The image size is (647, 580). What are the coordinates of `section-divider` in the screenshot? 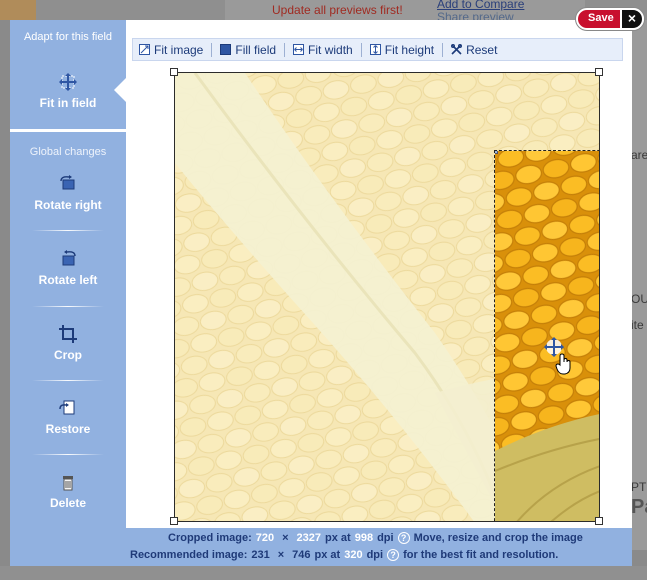 It's located at (68, 130).